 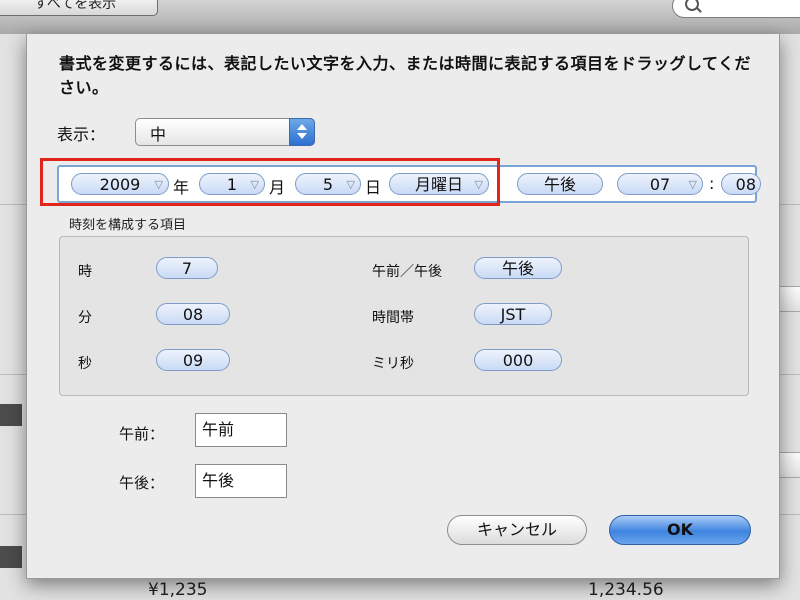 What do you see at coordinates (560, 184) in the screenshot?
I see `token-ampm: 午後` at bounding box center [560, 184].